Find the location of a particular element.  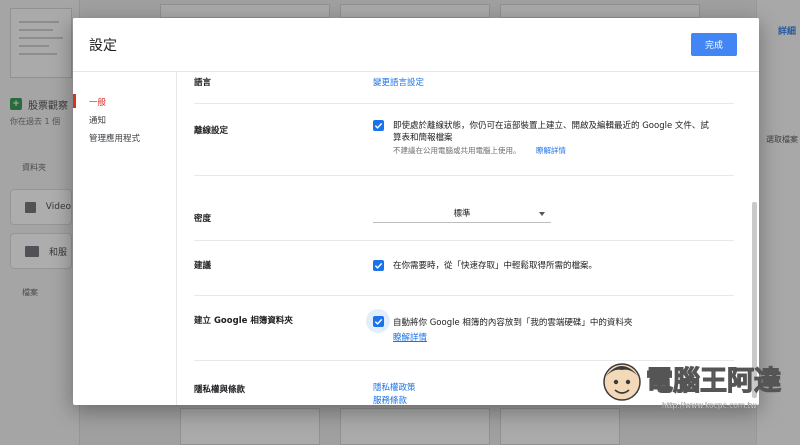

nav-item-notifications: 通知 is located at coordinates (97, 120).